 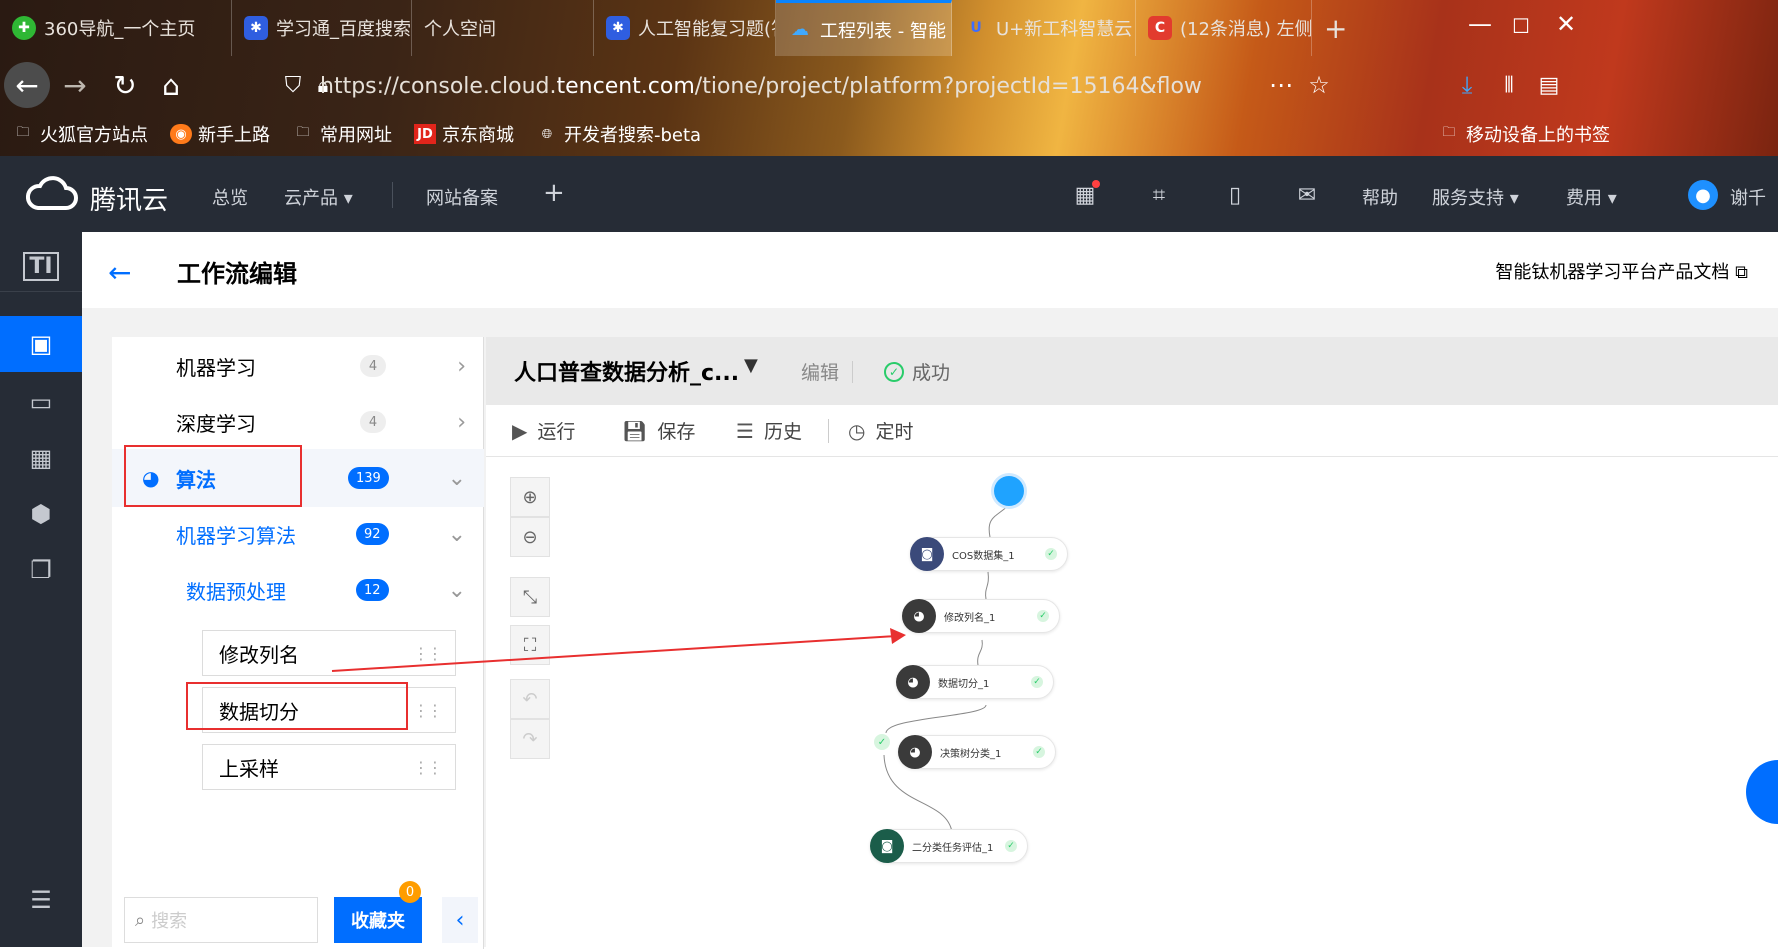 I want to click on annotation-arrow, so click(x=618, y=650).